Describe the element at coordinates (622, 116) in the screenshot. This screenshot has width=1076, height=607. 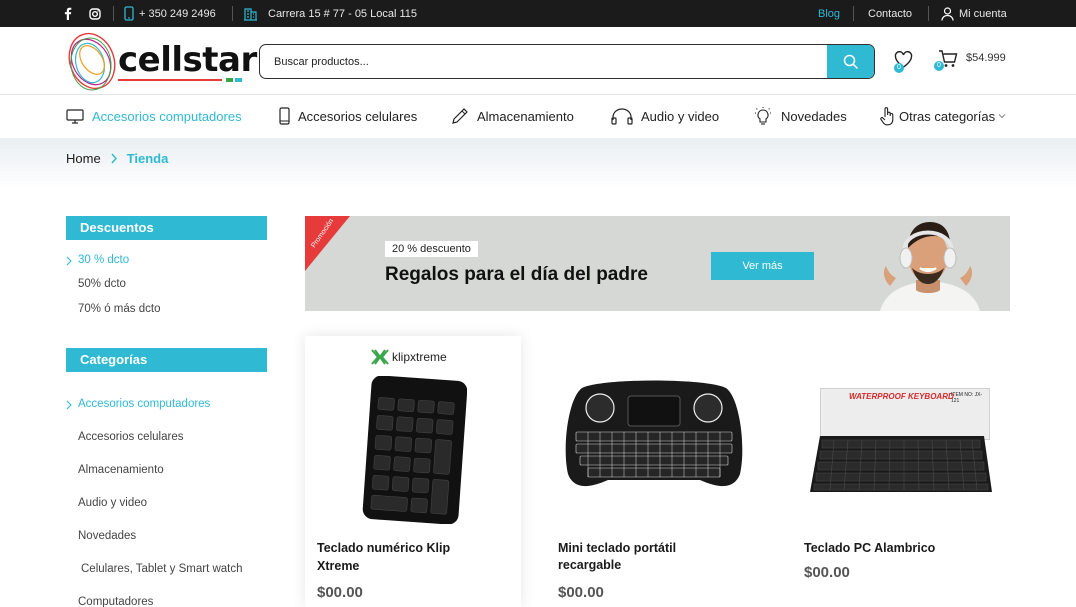
I see `headphones-icon` at that location.